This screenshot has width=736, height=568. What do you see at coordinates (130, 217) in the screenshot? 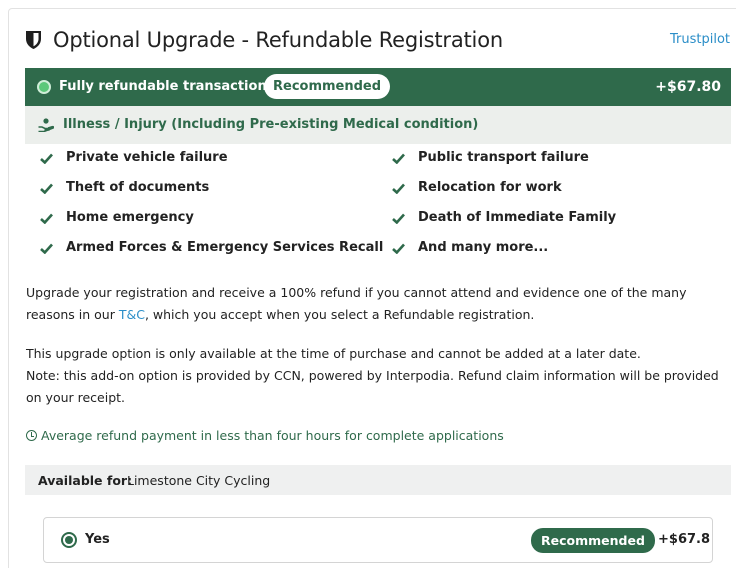
I see `feature-label: Home emergency` at bounding box center [130, 217].